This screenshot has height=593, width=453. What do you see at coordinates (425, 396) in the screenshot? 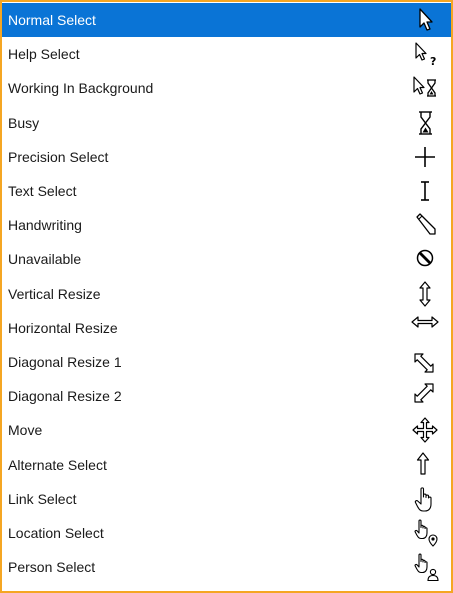
I see `diagonal-resize-2-cursor-icon` at bounding box center [425, 396].